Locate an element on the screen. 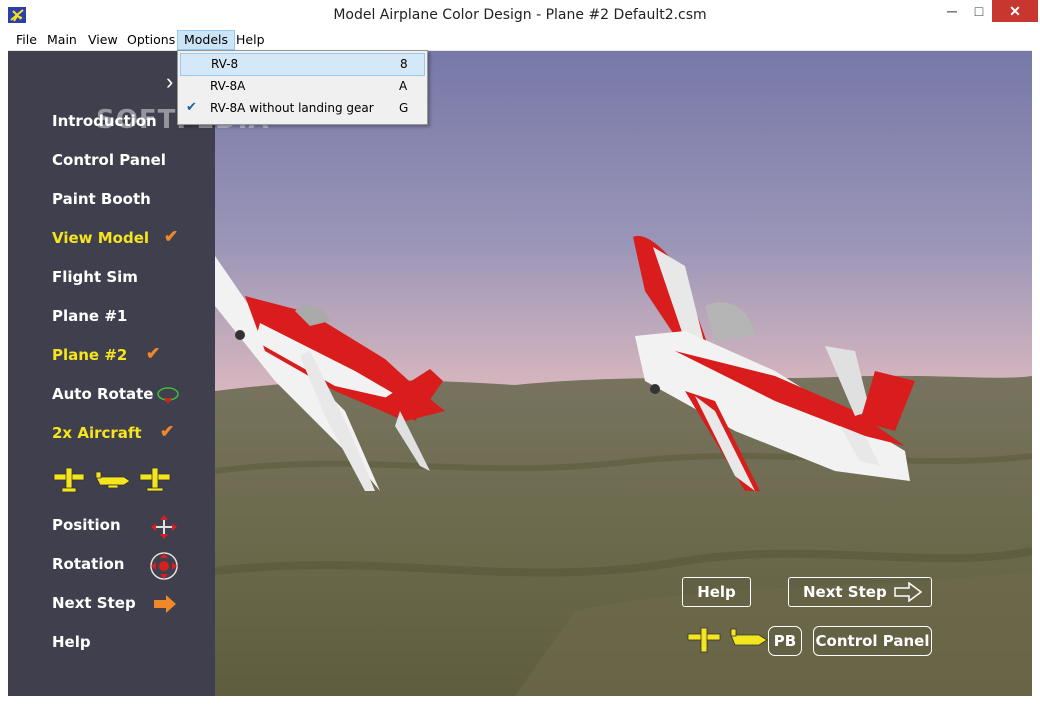 This screenshot has height=705, width=1040. chevron-right-icon: › is located at coordinates (169, 82).